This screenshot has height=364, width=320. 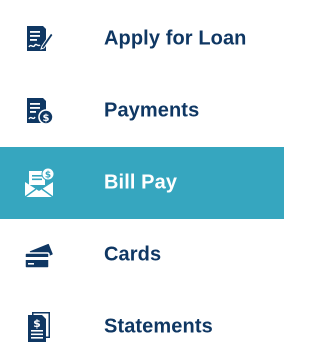 What do you see at coordinates (133, 254) in the screenshot?
I see `menu-item-label: Cards` at bounding box center [133, 254].